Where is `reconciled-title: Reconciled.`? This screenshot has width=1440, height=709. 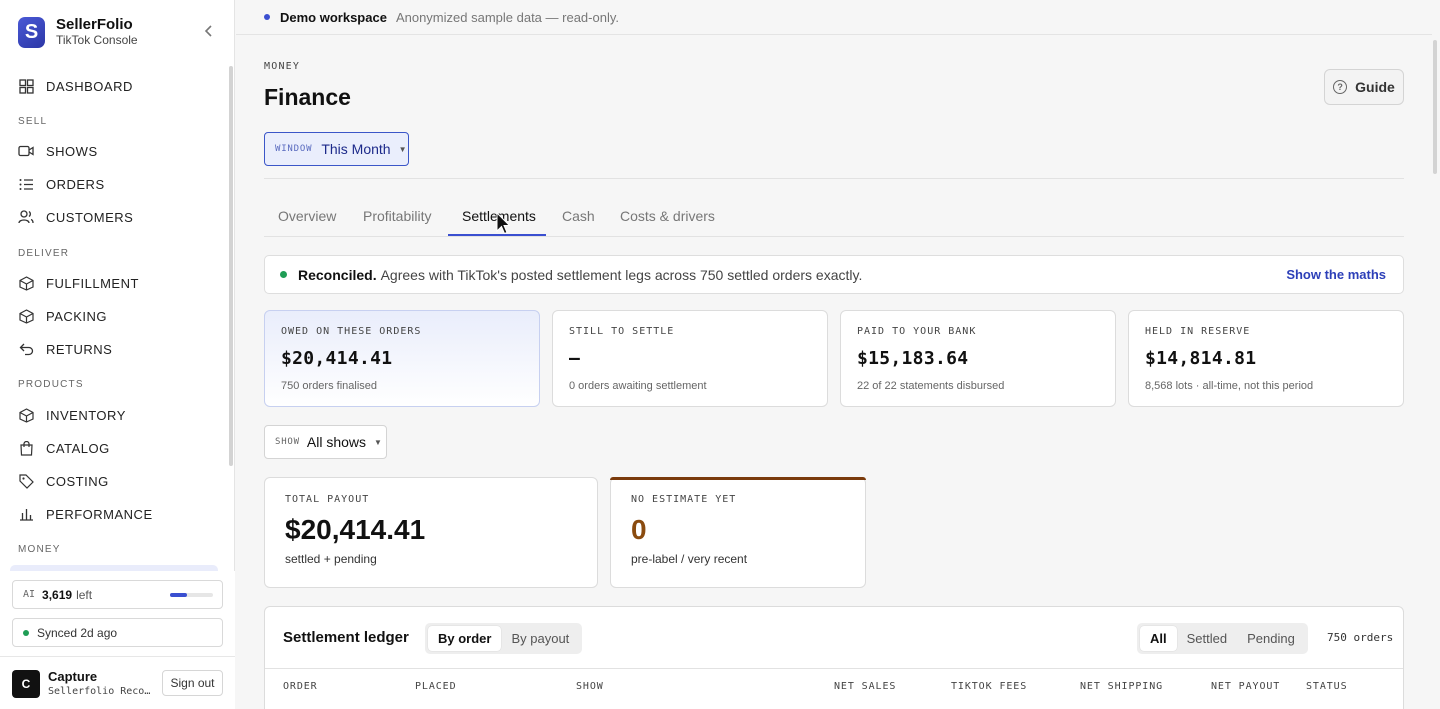
reconciled-title: Reconciled. is located at coordinates (337, 274).